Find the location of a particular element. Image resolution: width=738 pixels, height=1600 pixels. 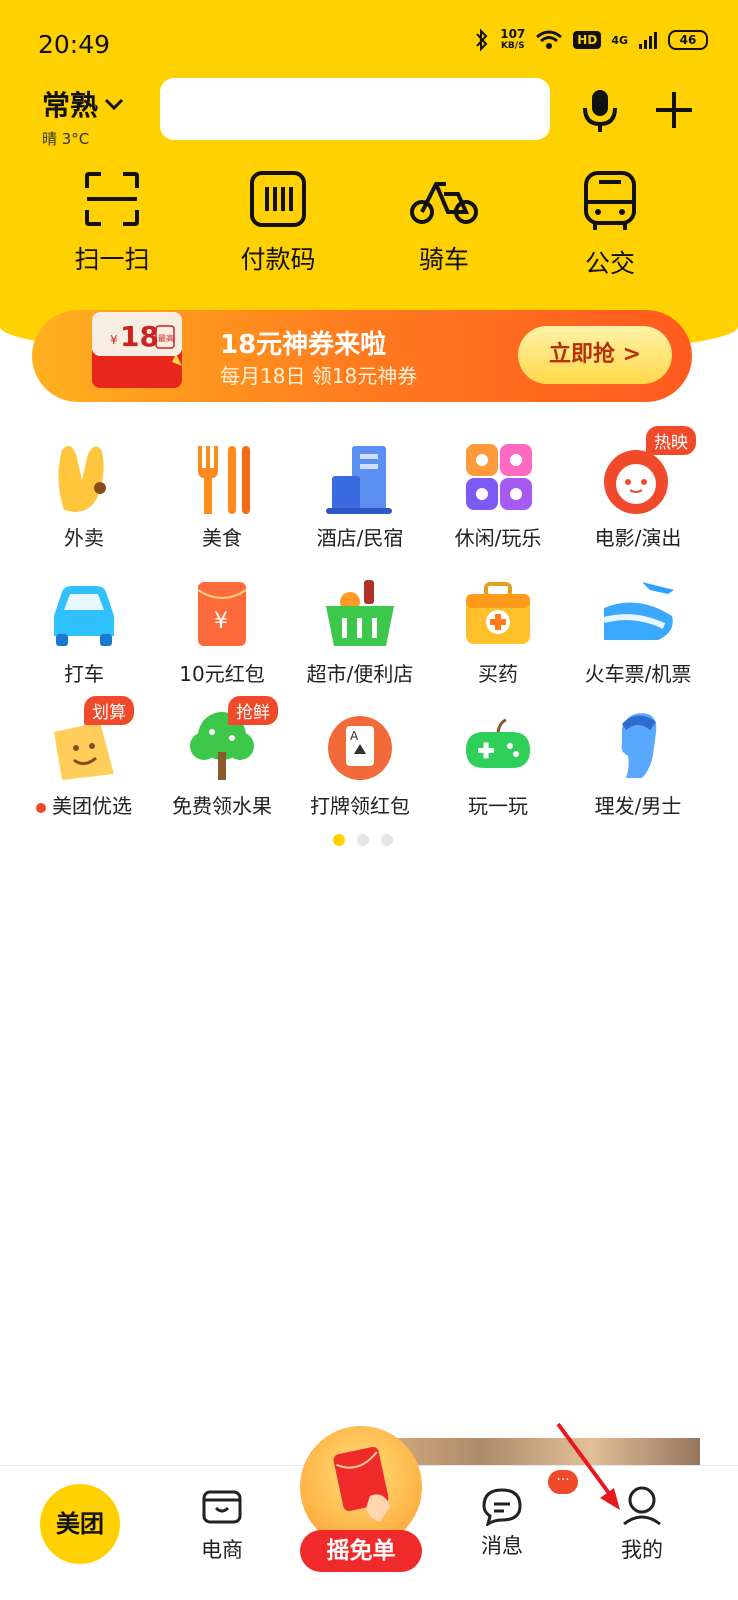

category-movie: 热映 电影/演出 is located at coordinates (638, 488).